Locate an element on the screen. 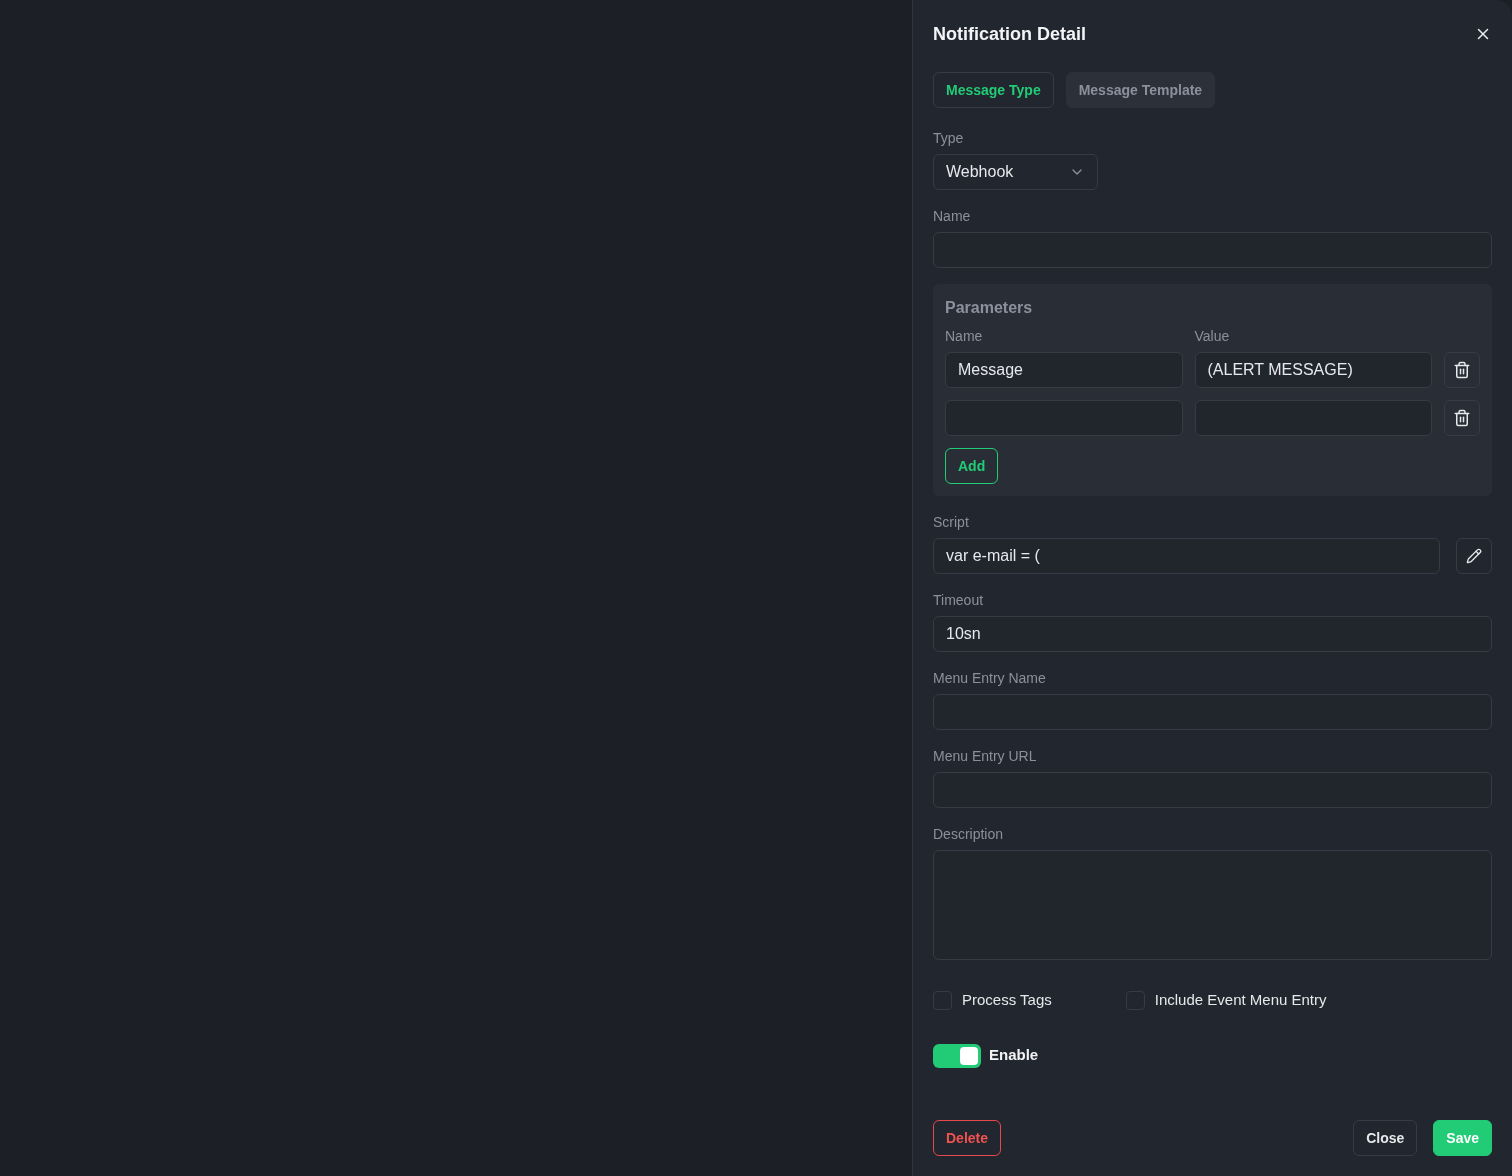 The height and width of the screenshot is (1176, 1512). field-label: Type is located at coordinates (949, 138).